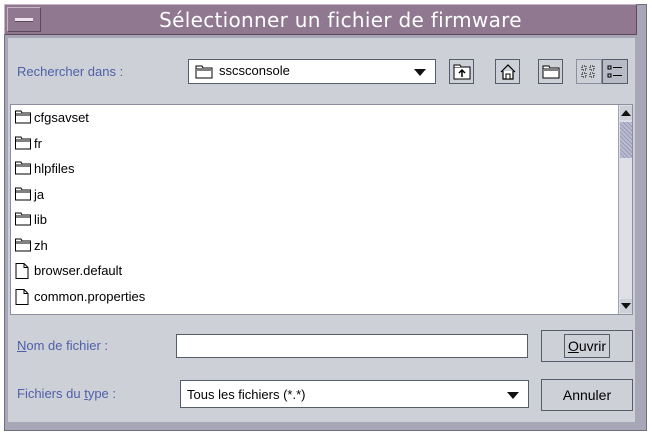  What do you see at coordinates (340, 20) in the screenshot?
I see `dialog-title: Sélectionner un fichier de firmware` at bounding box center [340, 20].